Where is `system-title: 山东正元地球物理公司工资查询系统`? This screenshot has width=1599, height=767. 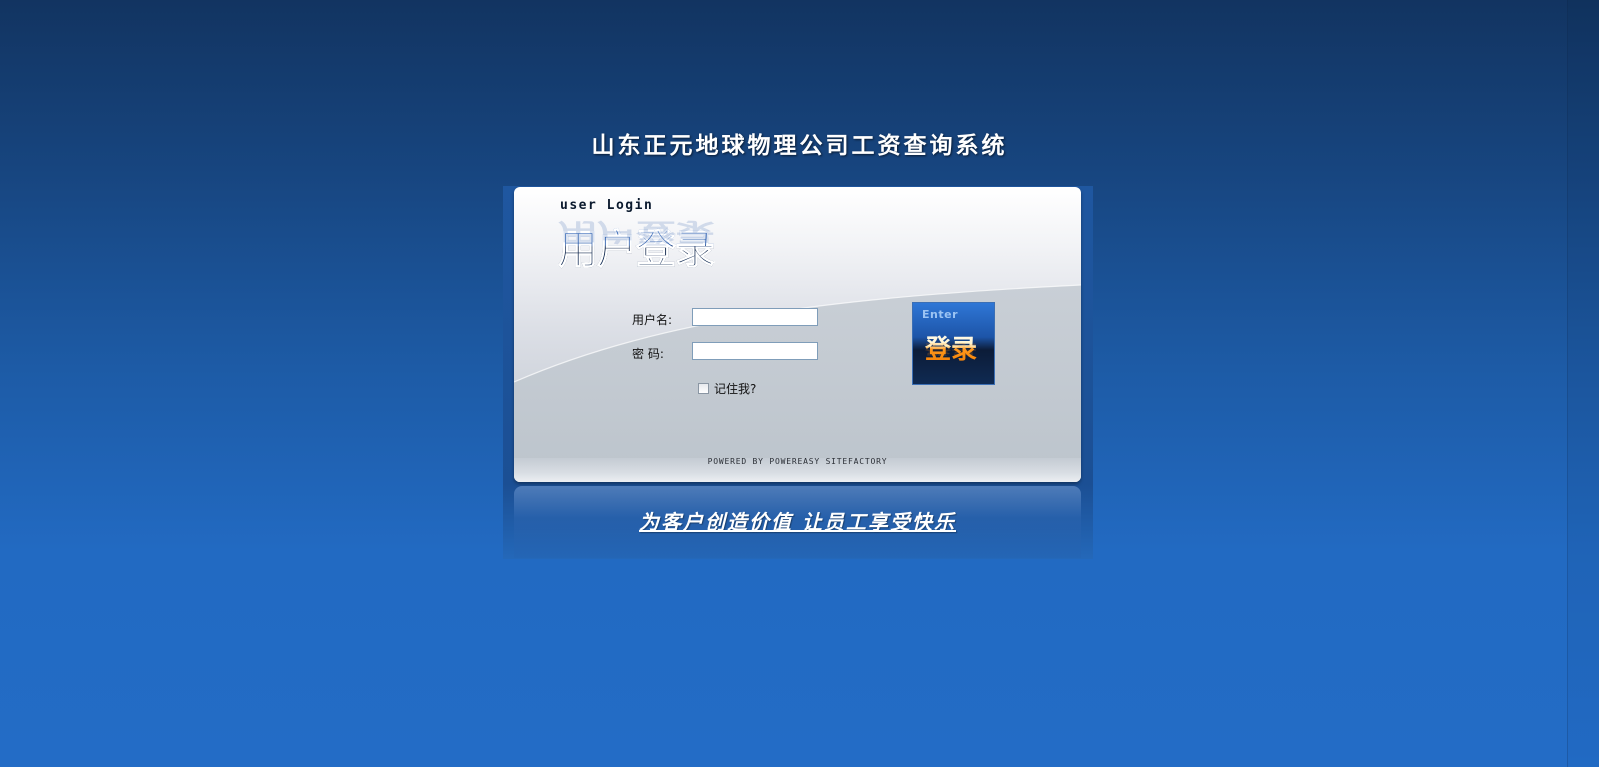
system-title: 山东正元地球物理公司工资查询系统 is located at coordinates (799, 145).